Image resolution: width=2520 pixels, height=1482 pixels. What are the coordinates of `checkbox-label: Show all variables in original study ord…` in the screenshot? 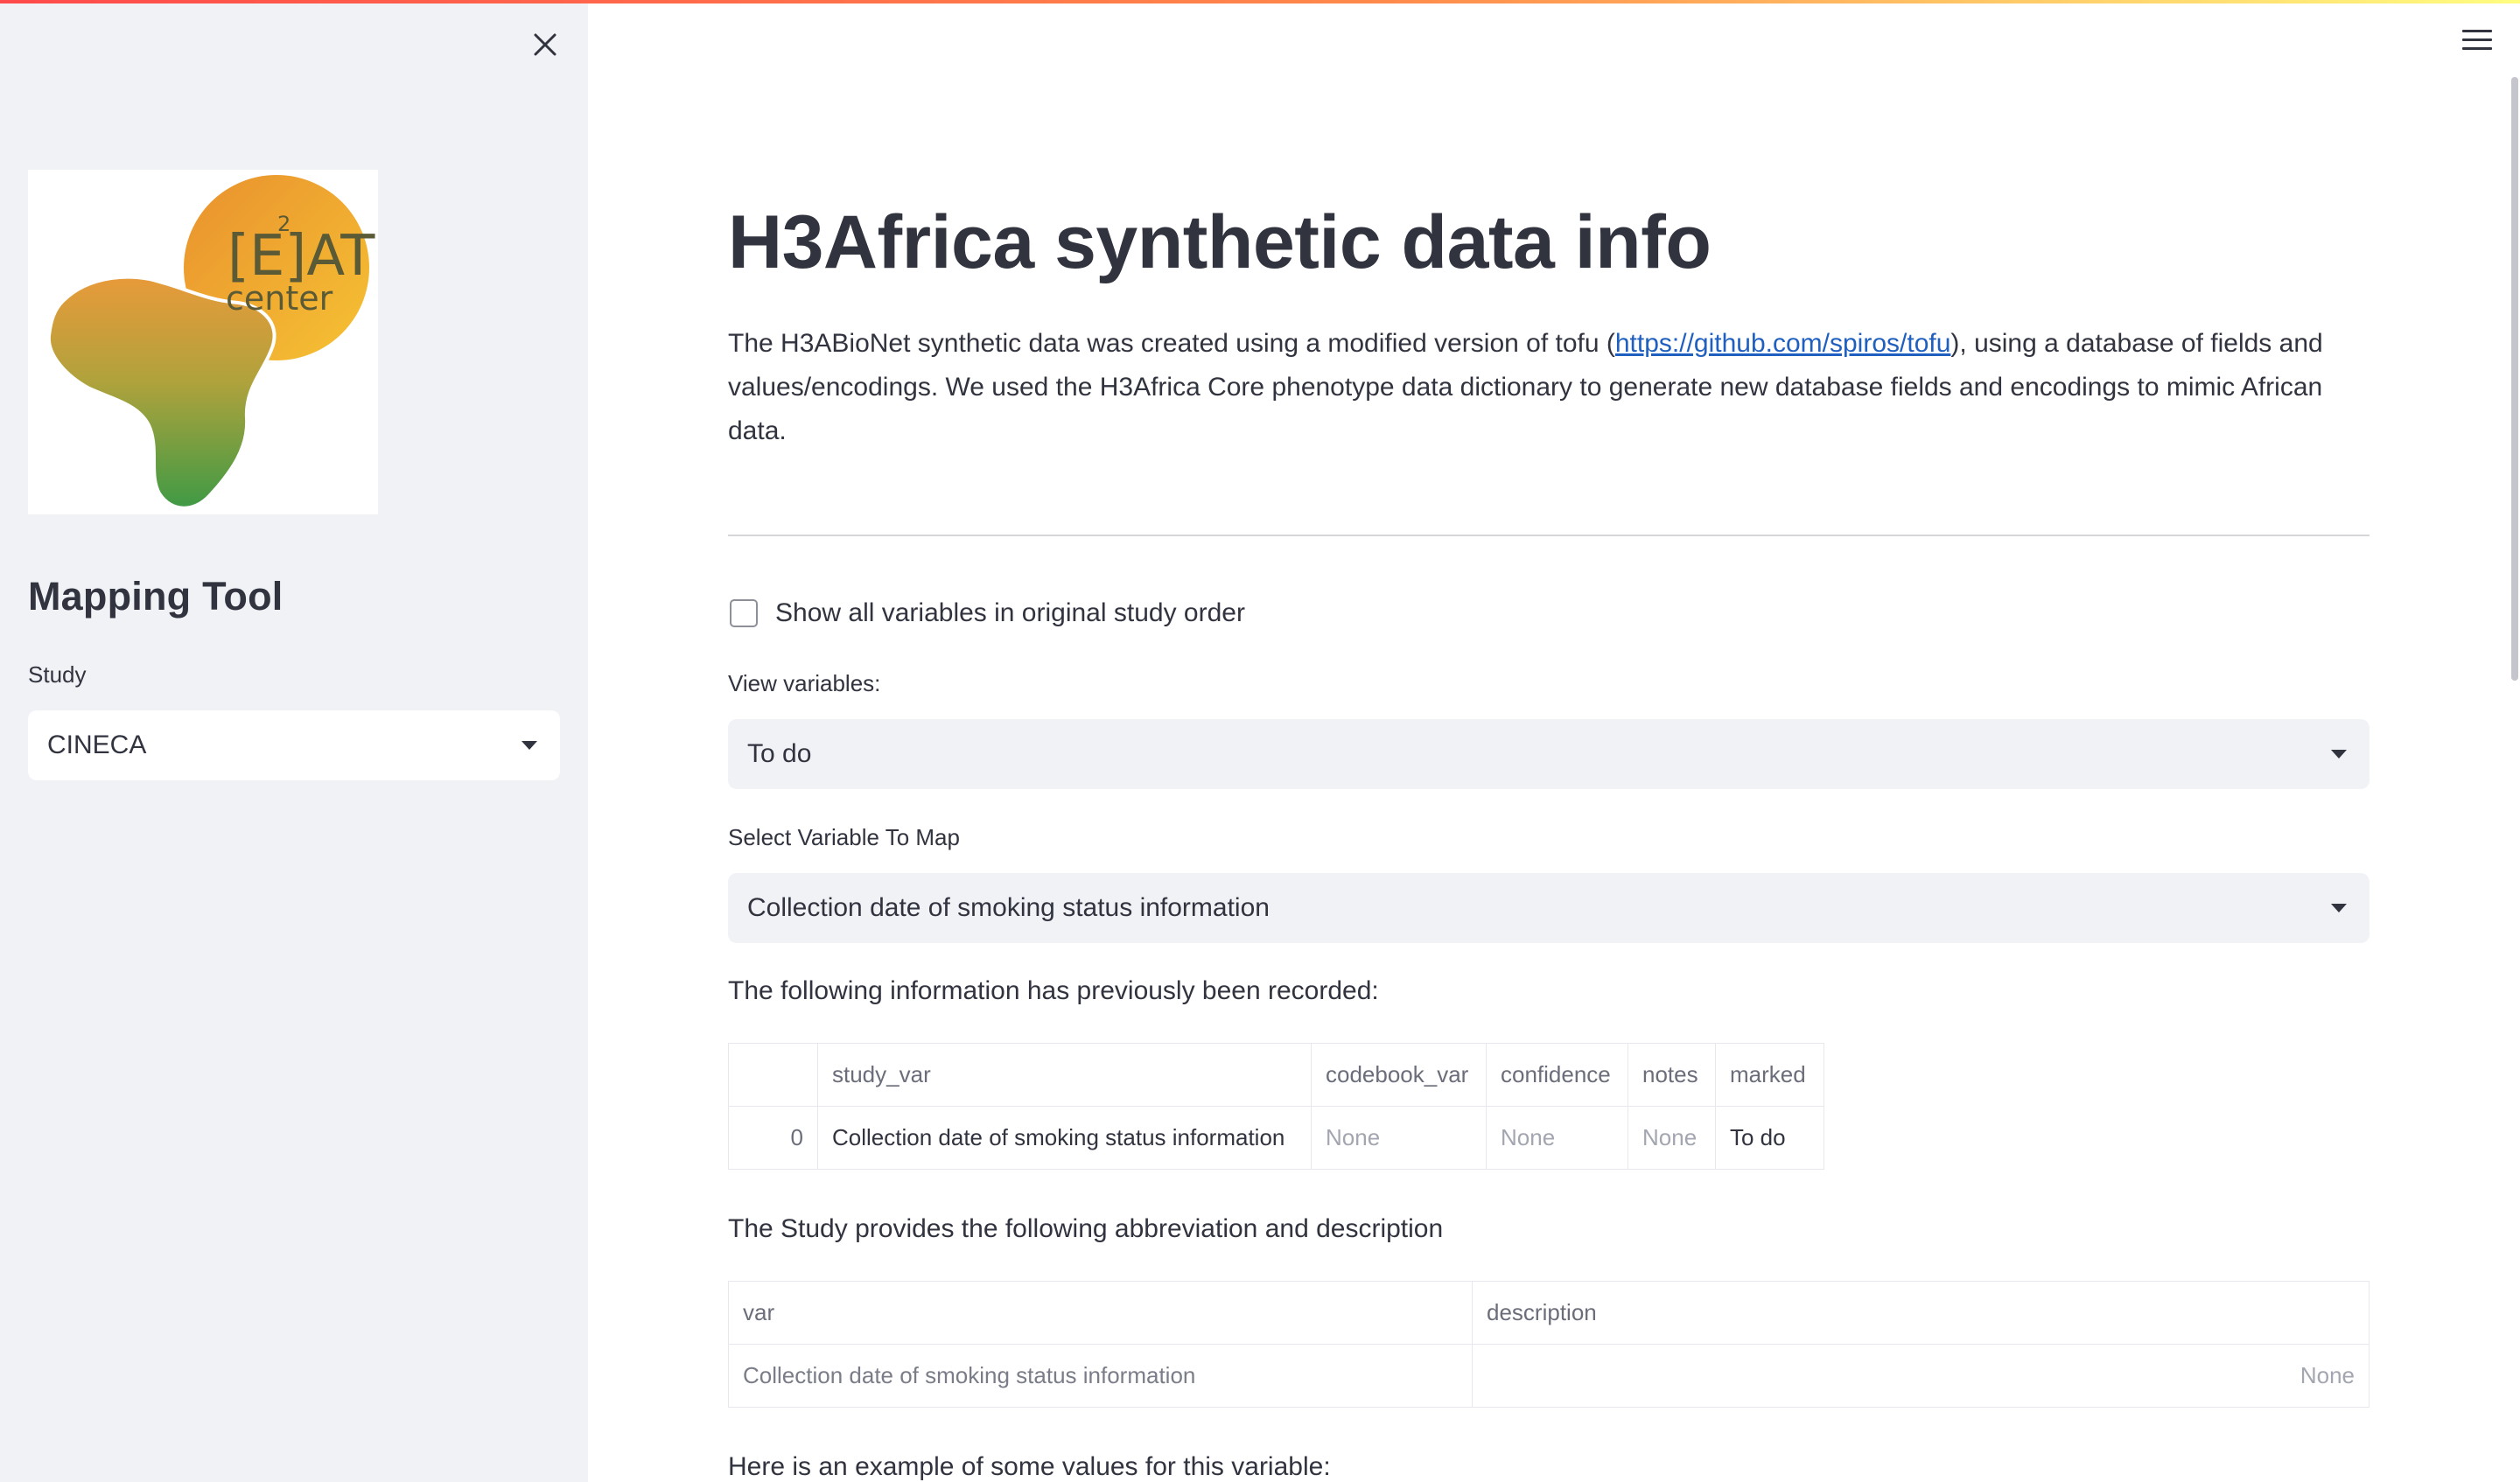 It's located at (1010, 612).